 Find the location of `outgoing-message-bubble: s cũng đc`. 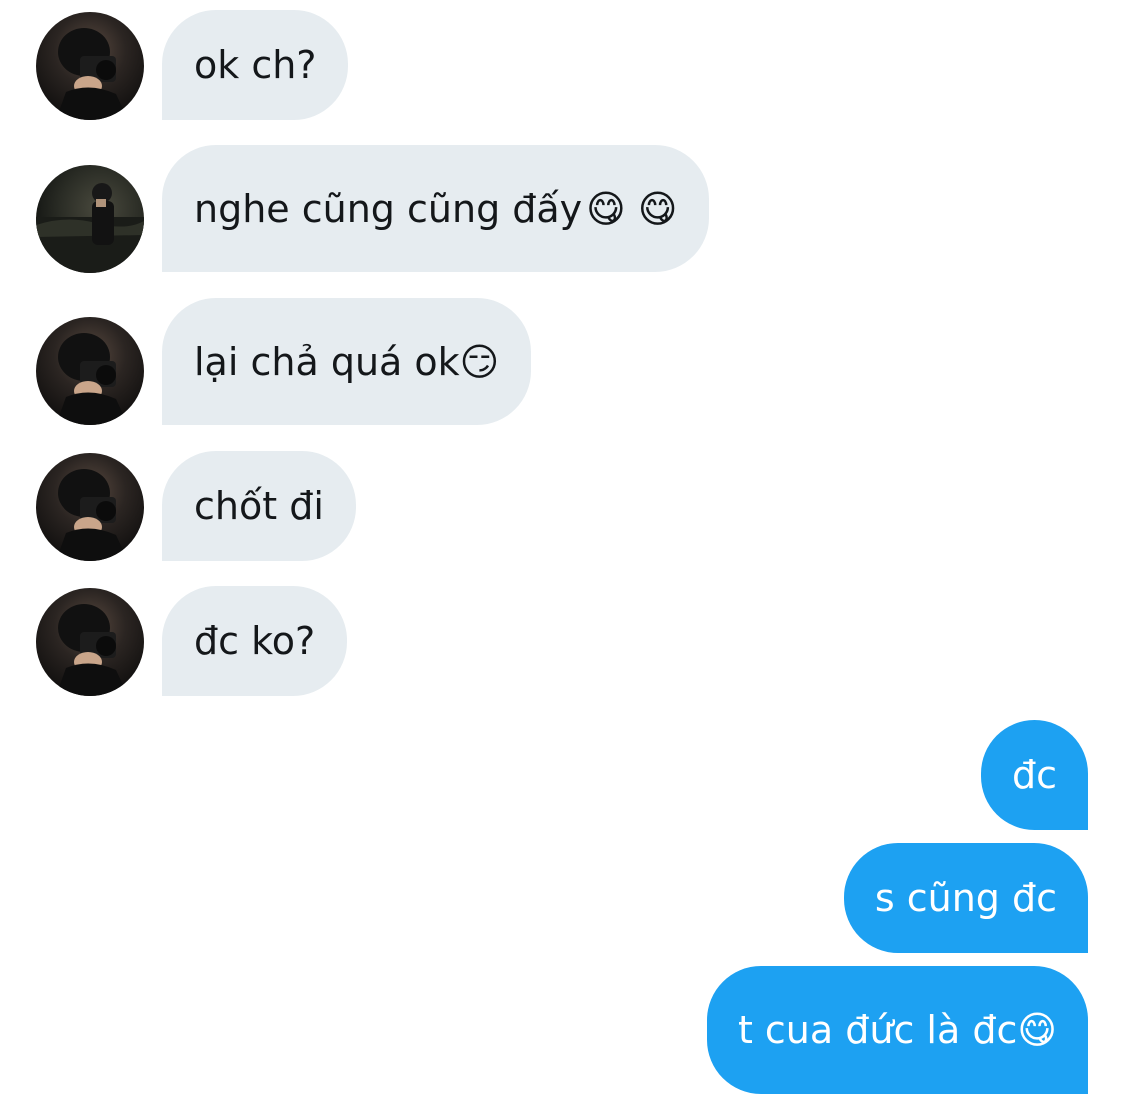

outgoing-message-bubble: s cũng đc is located at coordinates (965, 898).